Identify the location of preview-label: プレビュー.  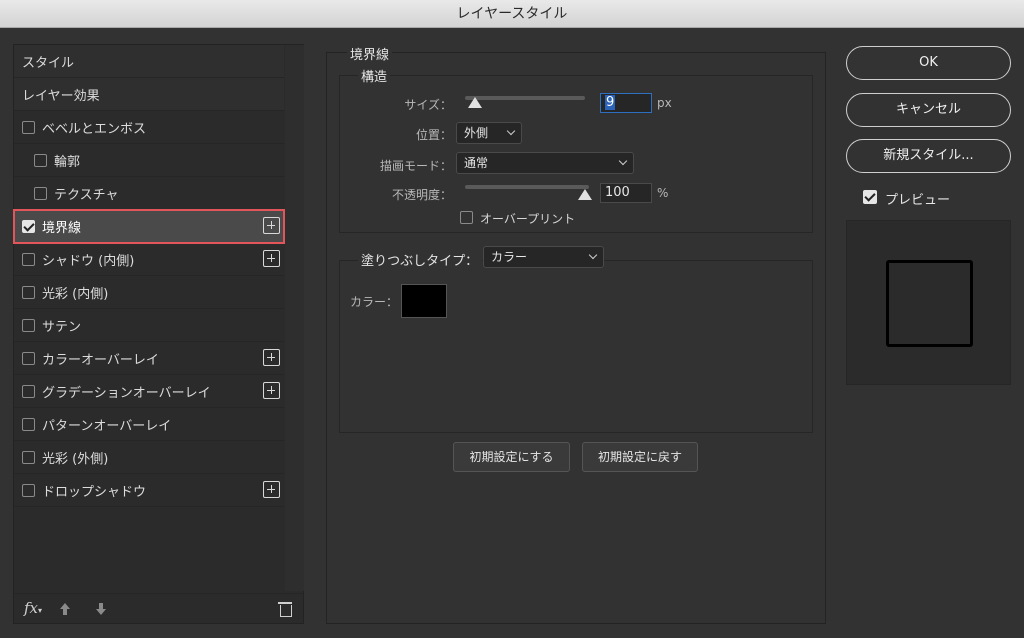
(918, 200).